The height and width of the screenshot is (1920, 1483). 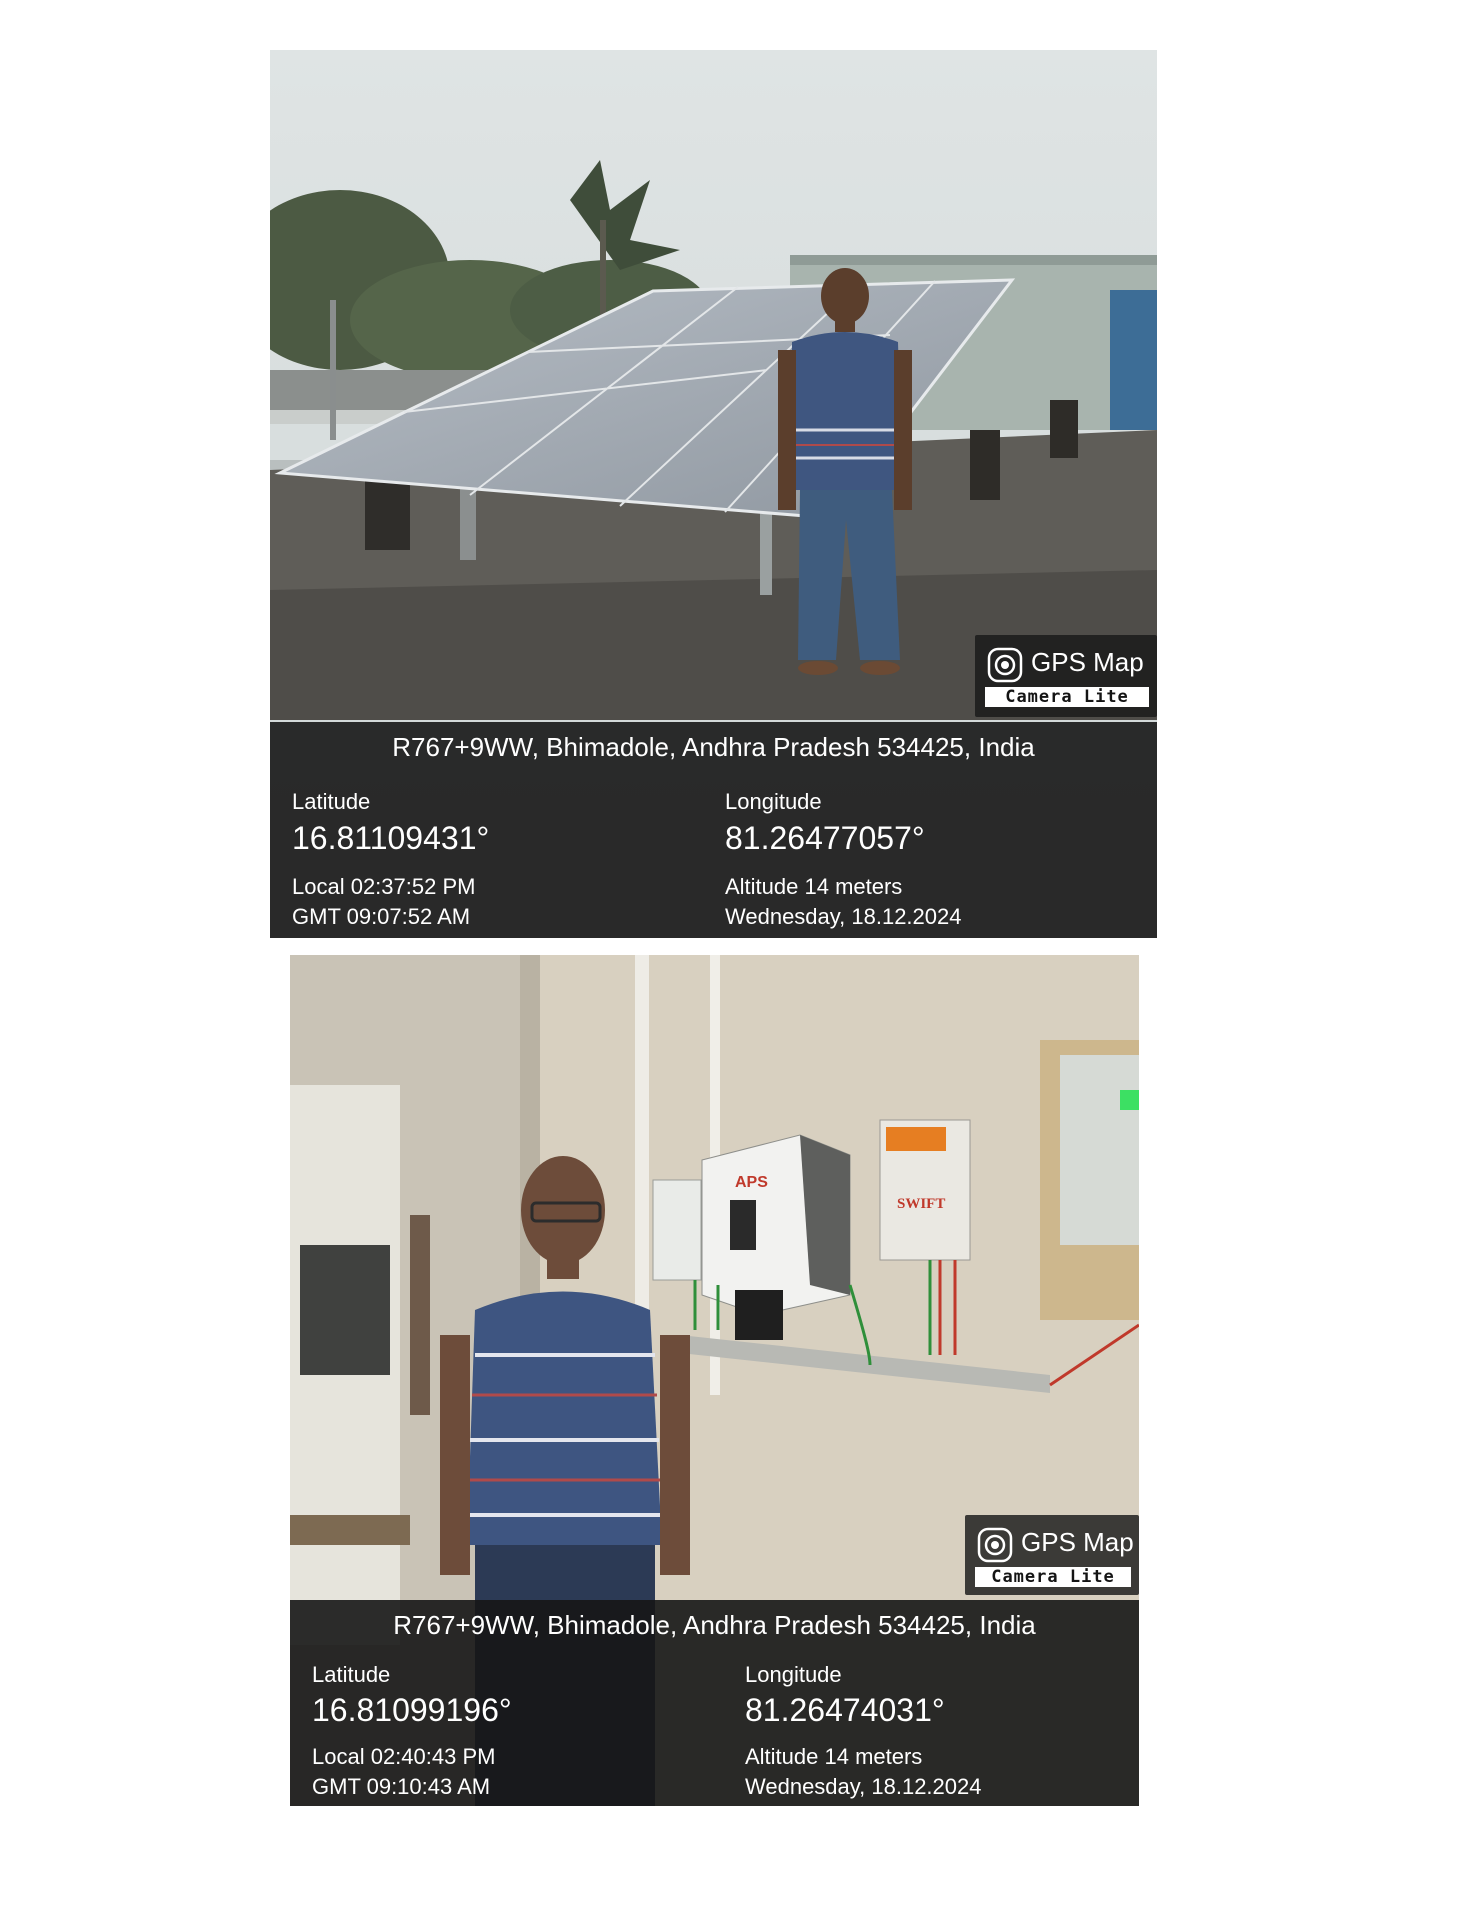 What do you see at coordinates (384, 886) in the screenshot?
I see `local-time: Local 02:37:52 PM` at bounding box center [384, 886].